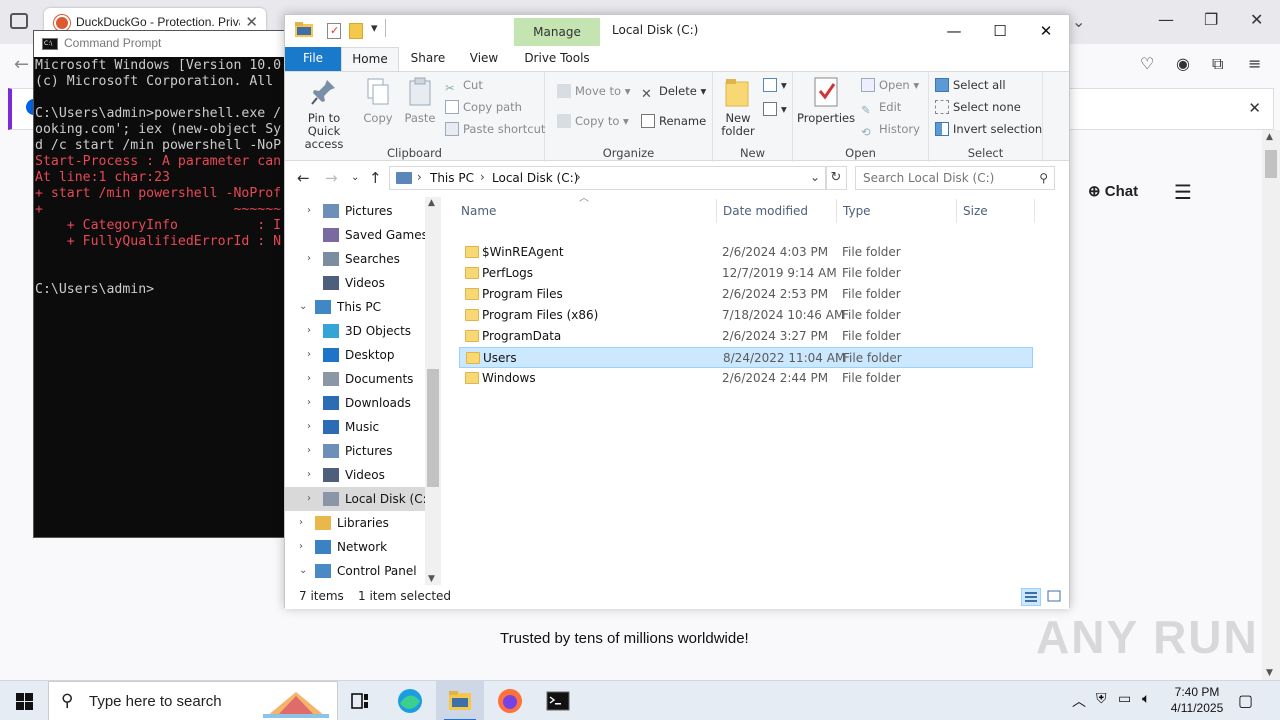  What do you see at coordinates (1078, 21) in the screenshot?
I see `list-tabs-chevron-icon: ⌄` at bounding box center [1078, 21].